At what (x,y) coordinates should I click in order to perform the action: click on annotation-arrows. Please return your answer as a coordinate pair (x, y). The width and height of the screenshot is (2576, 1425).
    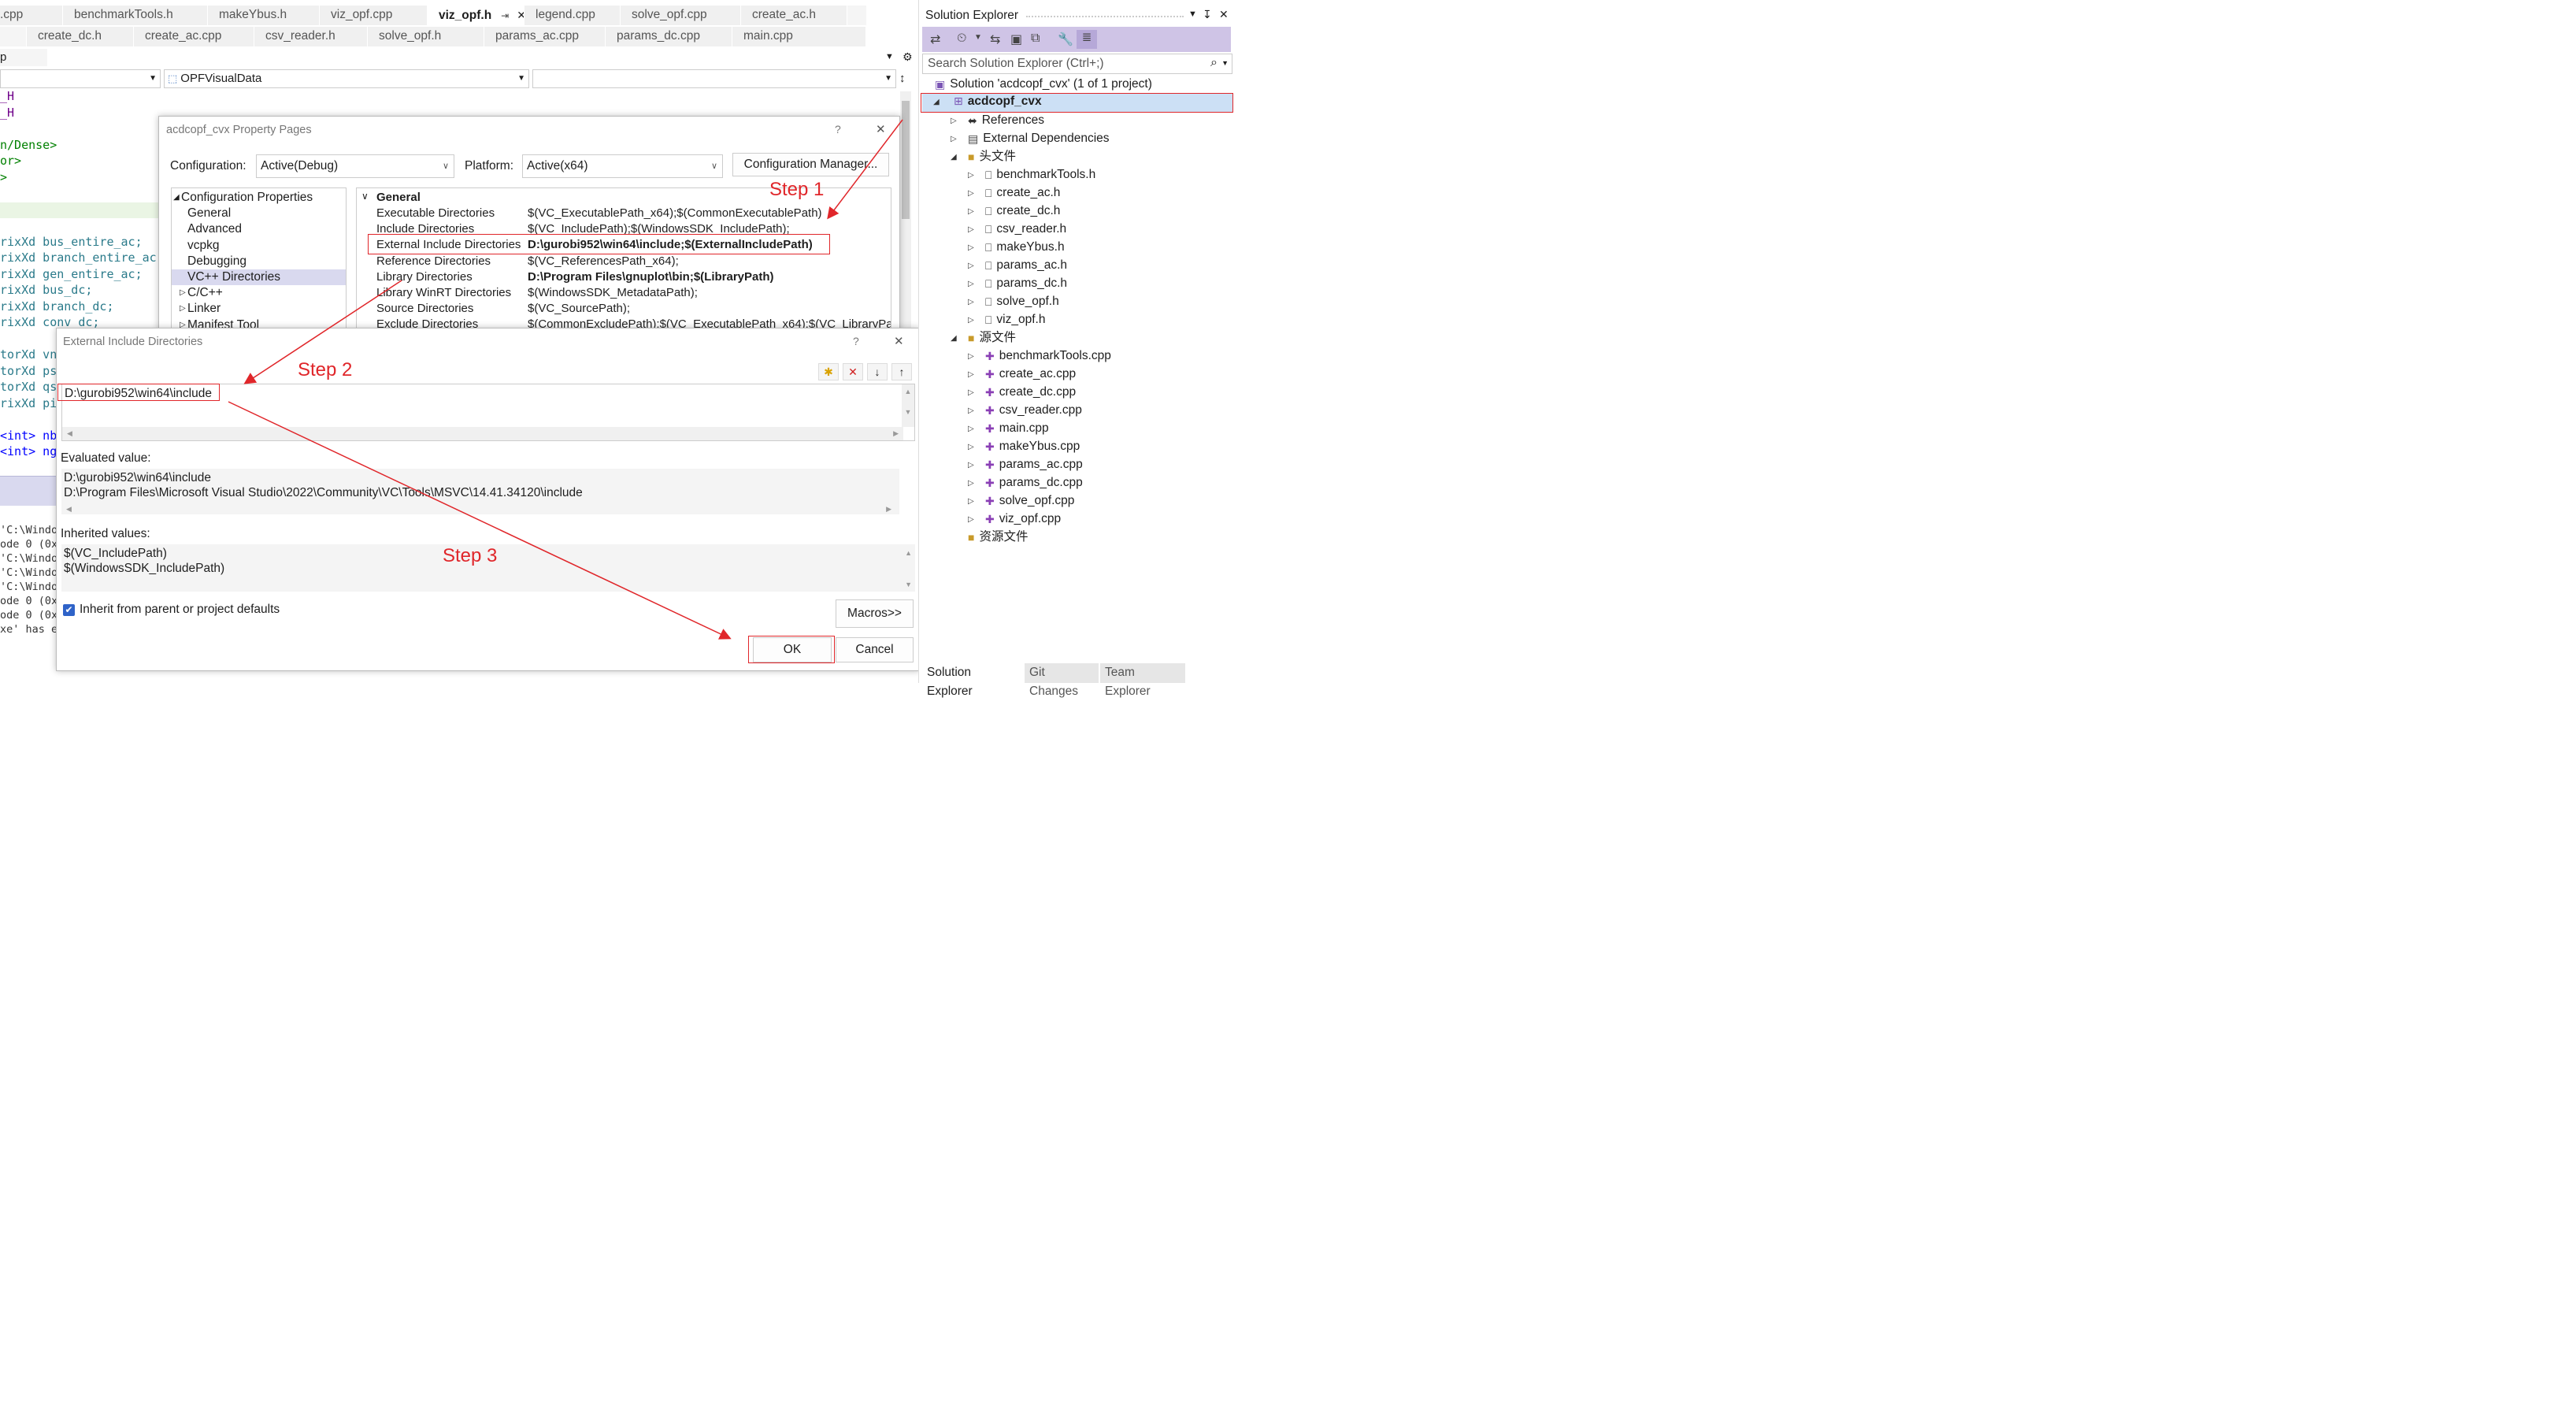
    Looking at the image, I should click on (565, 379).